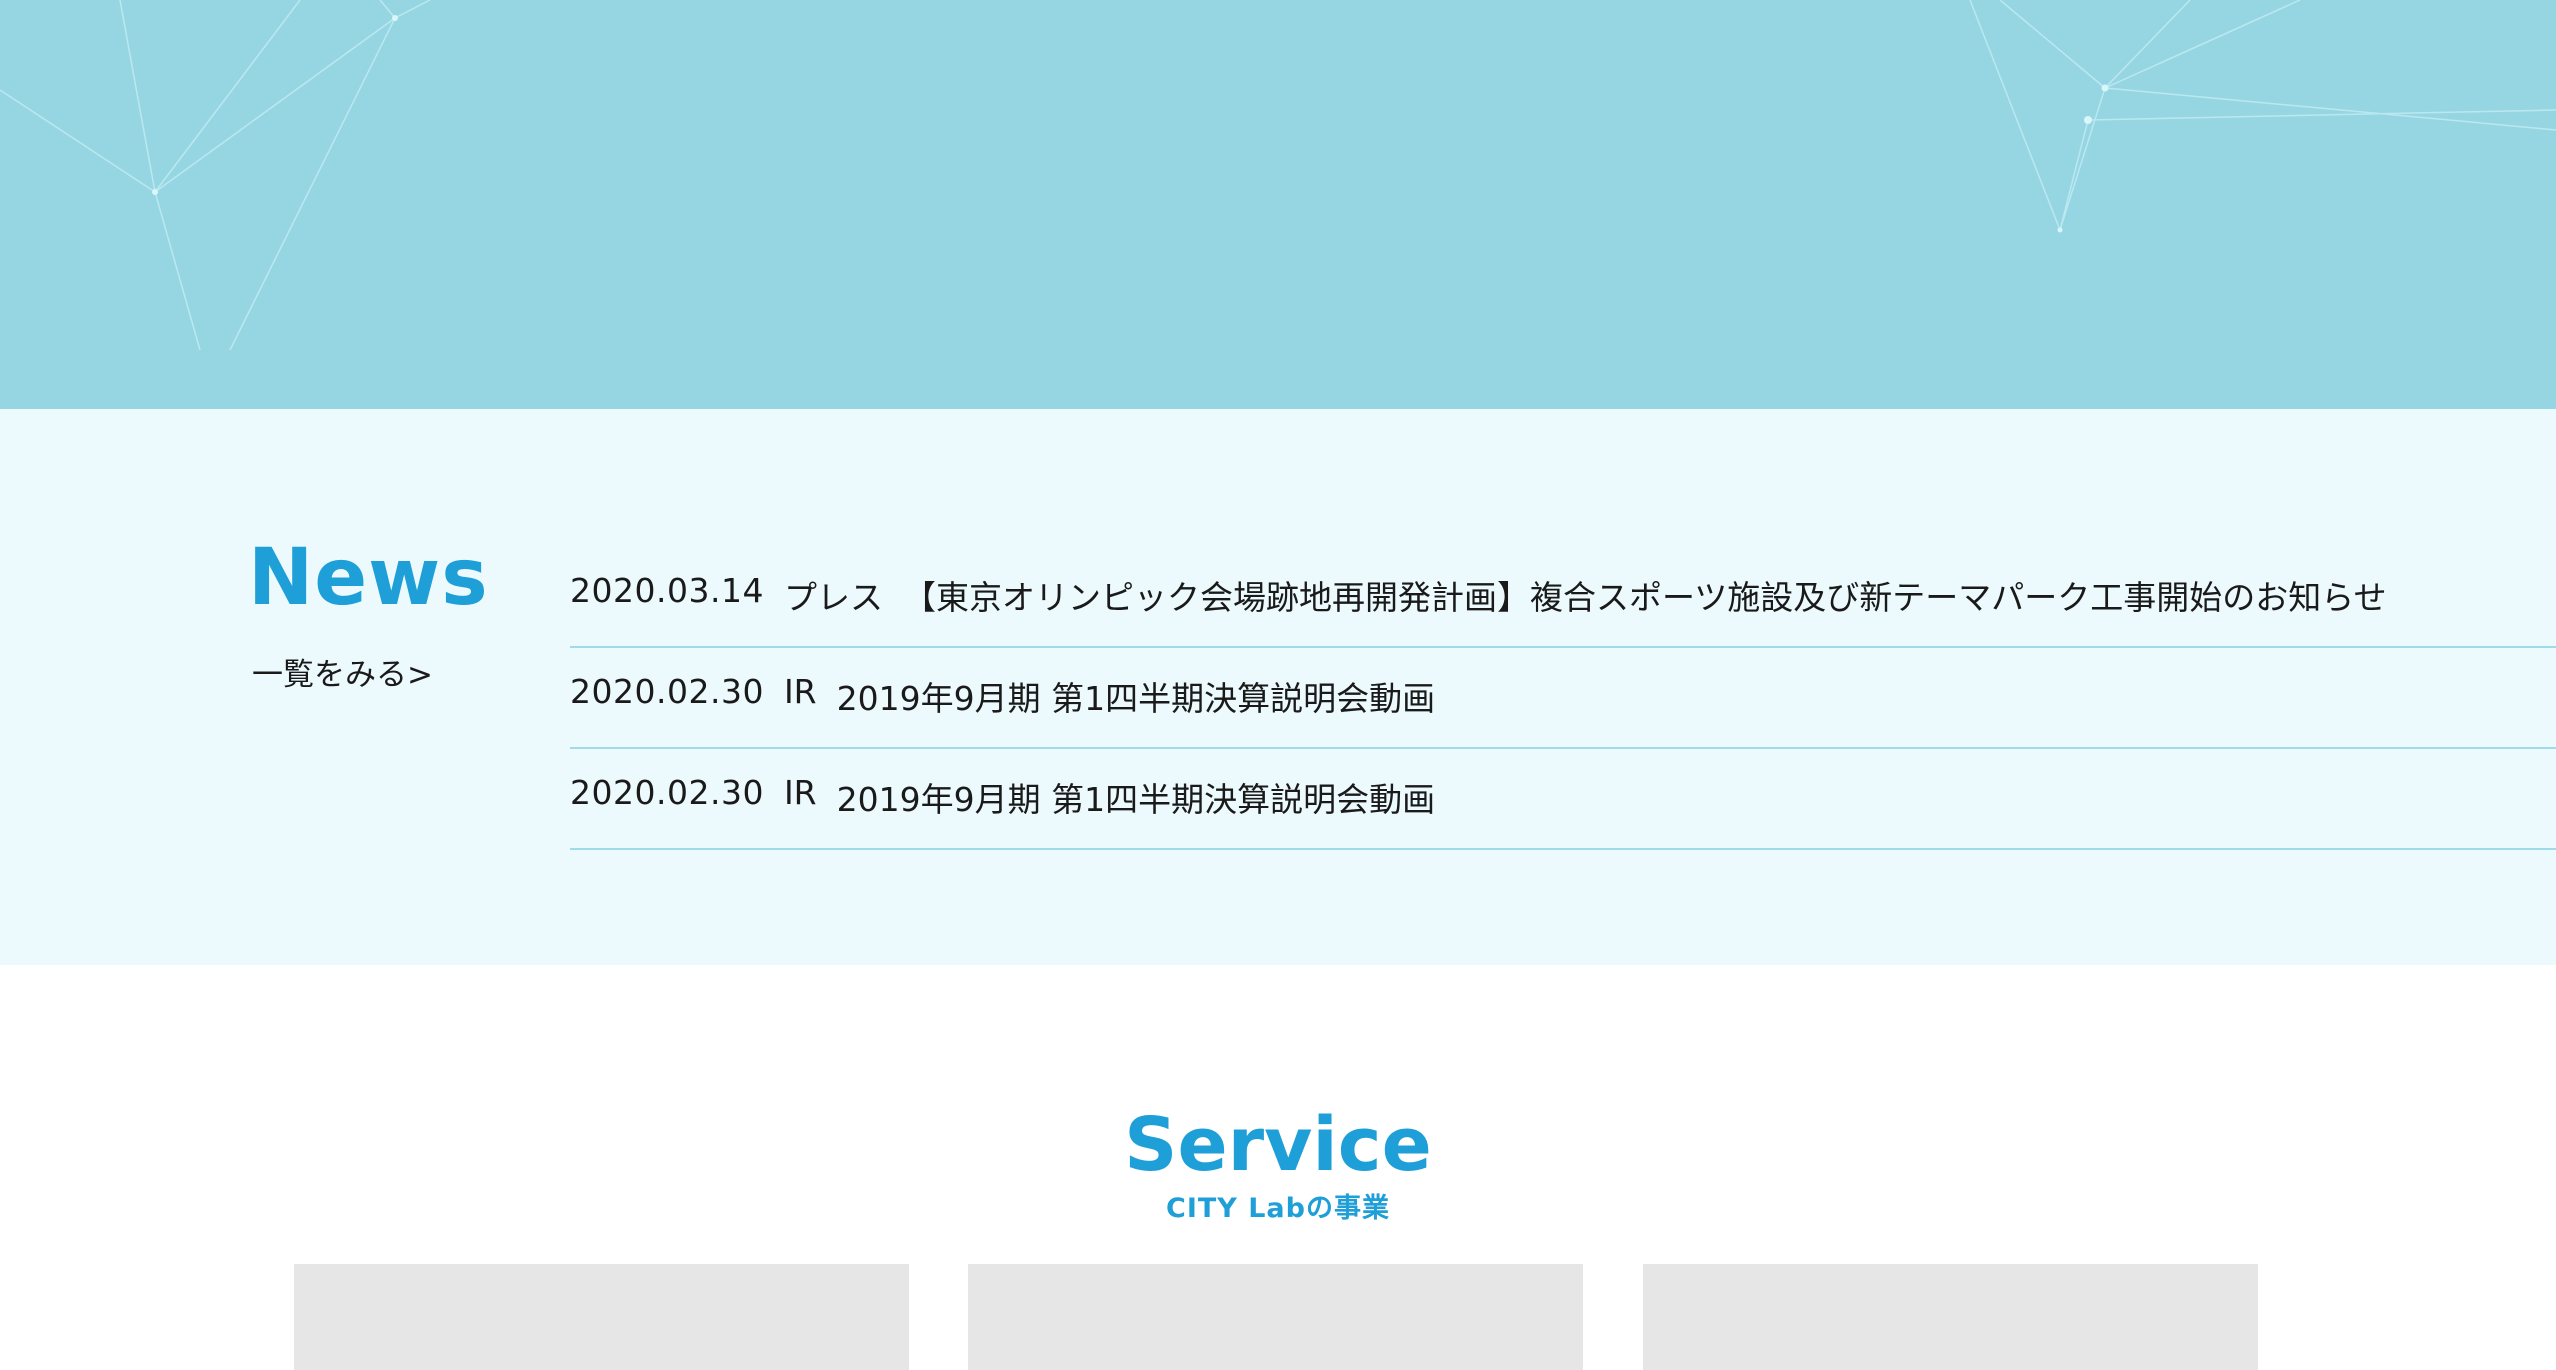 The width and height of the screenshot is (2556, 1370). I want to click on service-heading: Service, so click(1278, 1145).